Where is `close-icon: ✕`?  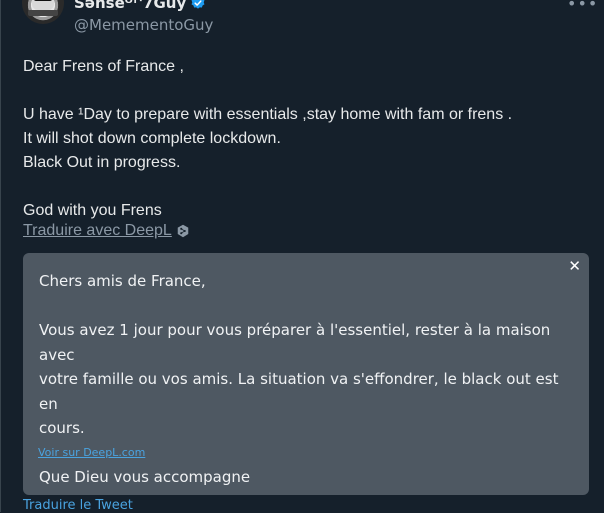 close-icon: ✕ is located at coordinates (574, 266).